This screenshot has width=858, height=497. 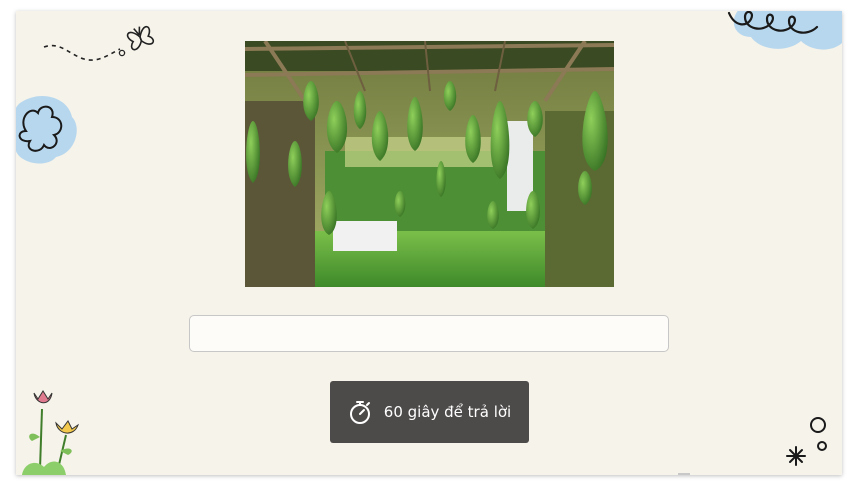 I want to click on timer-label: 60 giây để trả lời, so click(x=447, y=412).